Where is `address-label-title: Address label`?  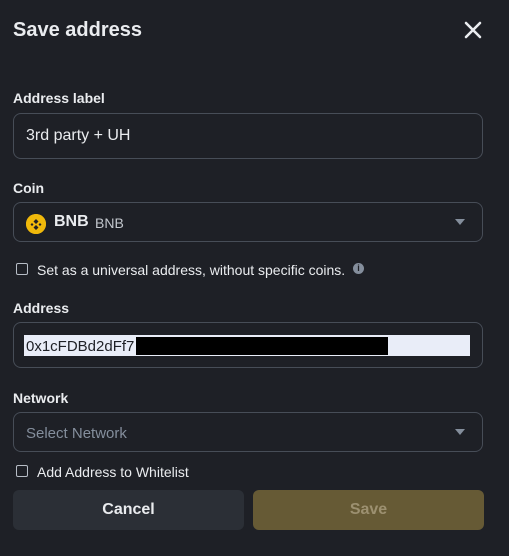
address-label-title: Address label is located at coordinates (59, 98).